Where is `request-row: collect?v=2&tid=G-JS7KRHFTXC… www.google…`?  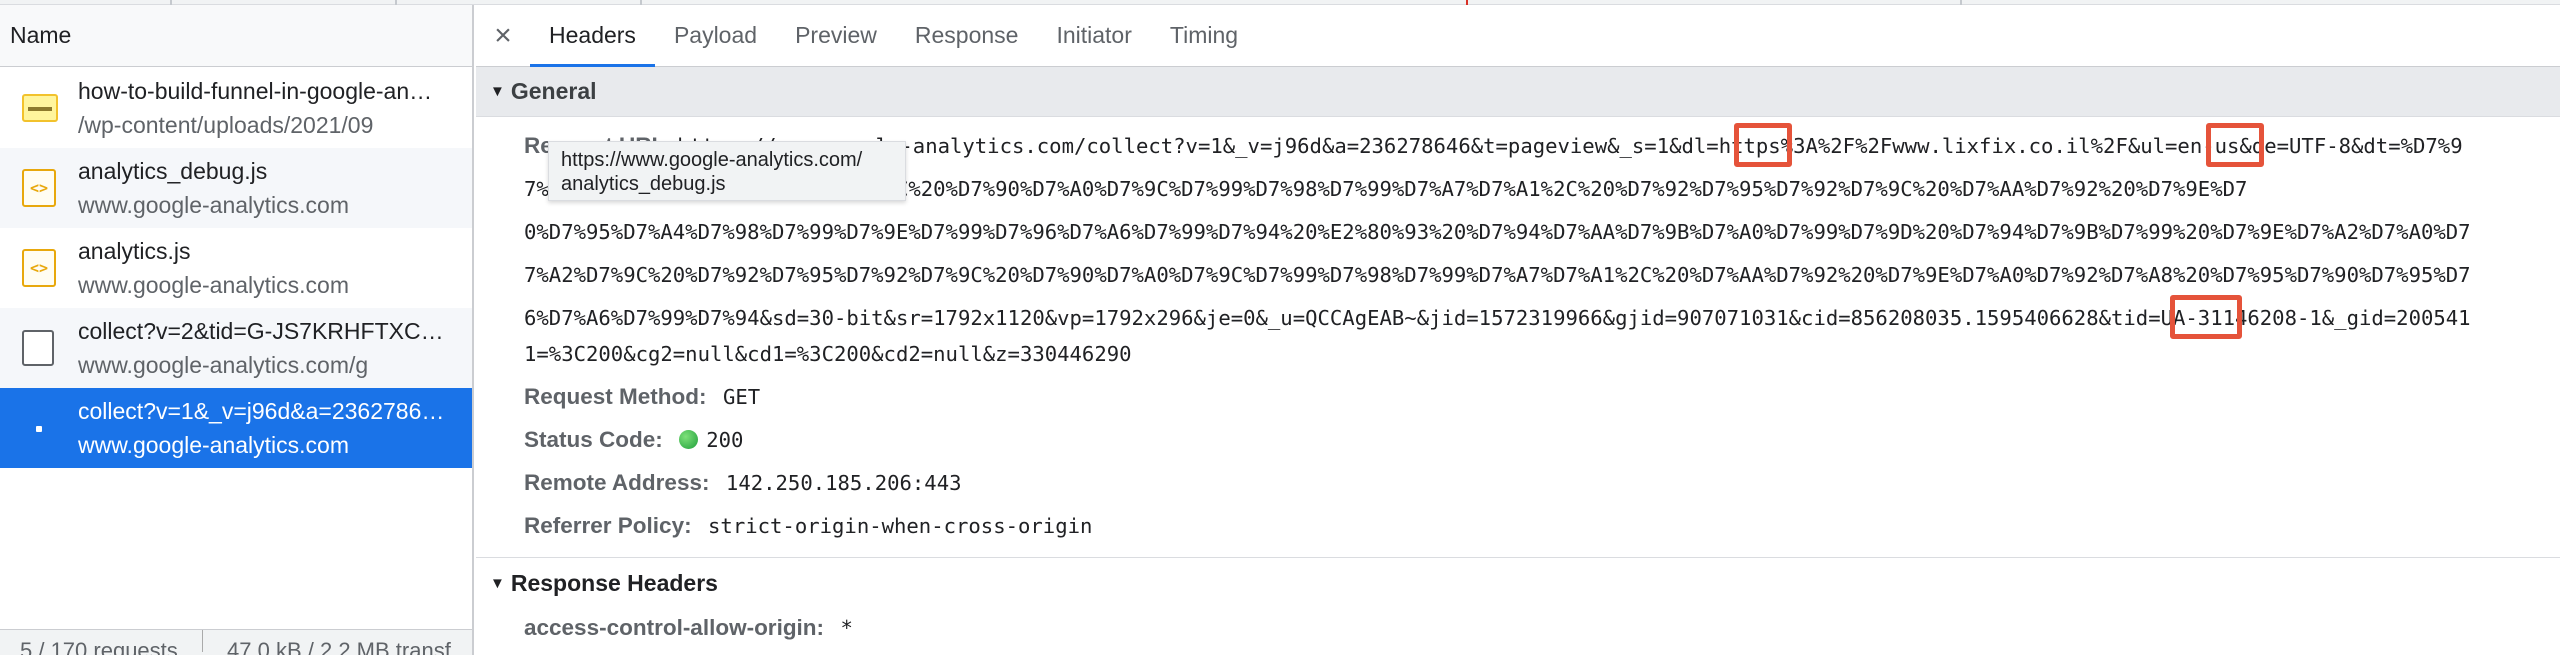
request-row: collect?v=2&tid=G-JS7KRHFTXC… www.google… is located at coordinates (236, 348).